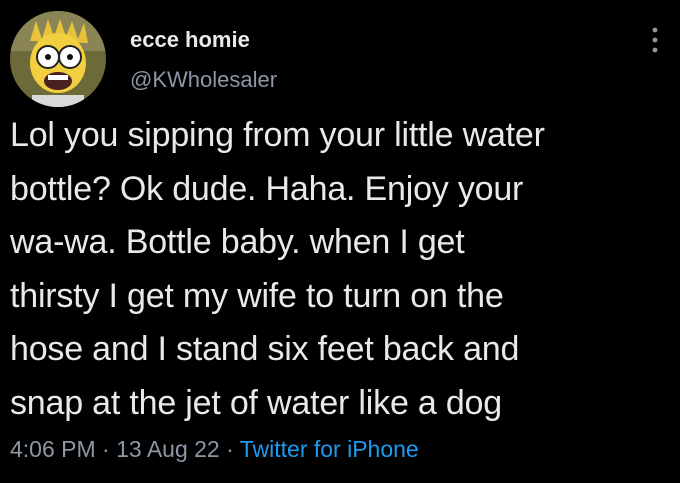 Image resolution: width=680 pixels, height=483 pixels. Describe the element at coordinates (329, 449) in the screenshot. I see `tweet-source-link: Twitter for iPhone` at that location.